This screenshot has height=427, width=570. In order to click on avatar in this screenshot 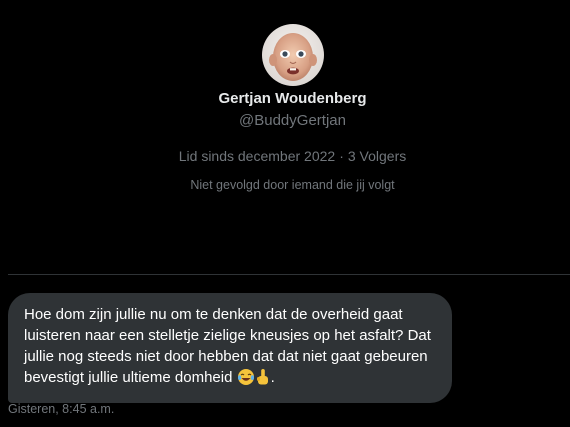, I will do `click(293, 55)`.